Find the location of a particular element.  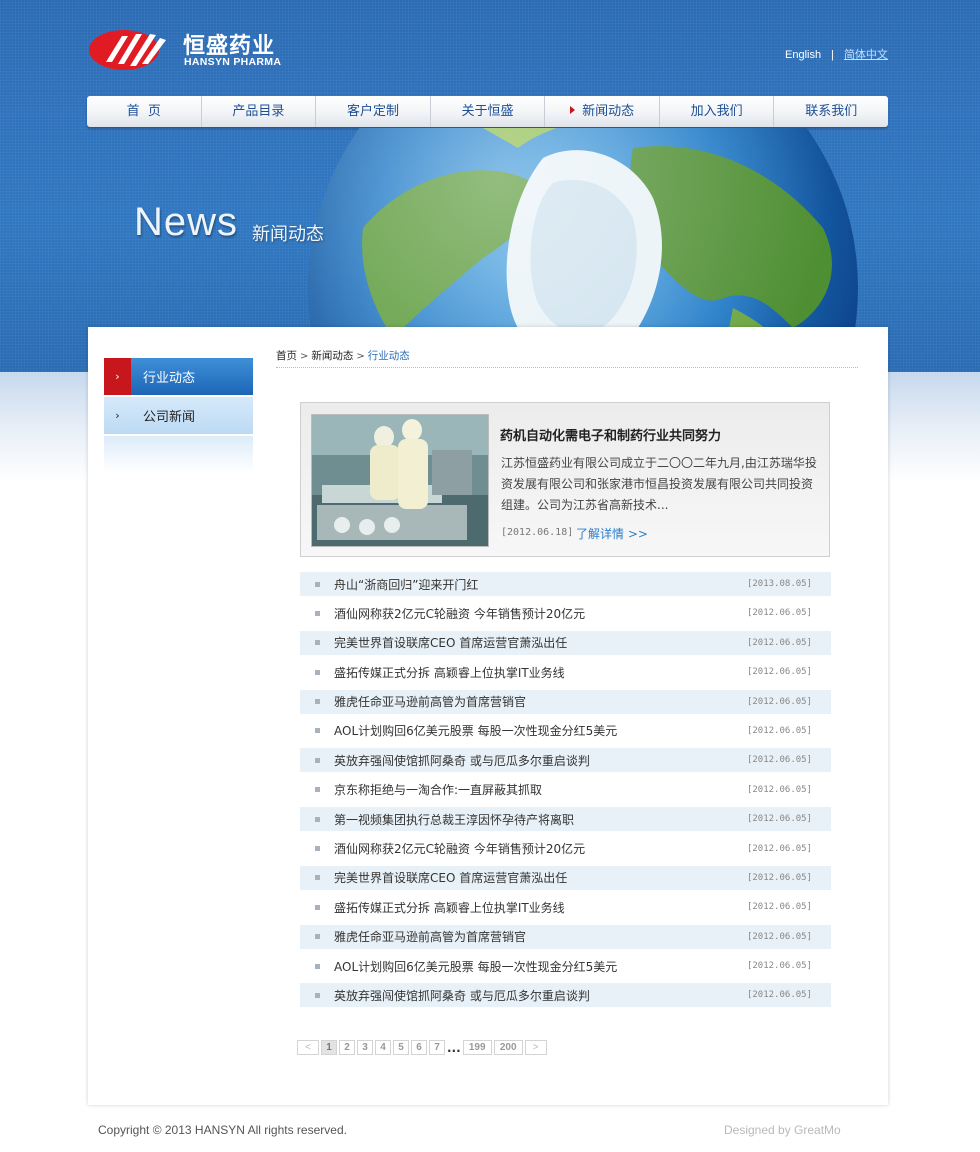

nav-item-contact: 联系我们 is located at coordinates (831, 111).